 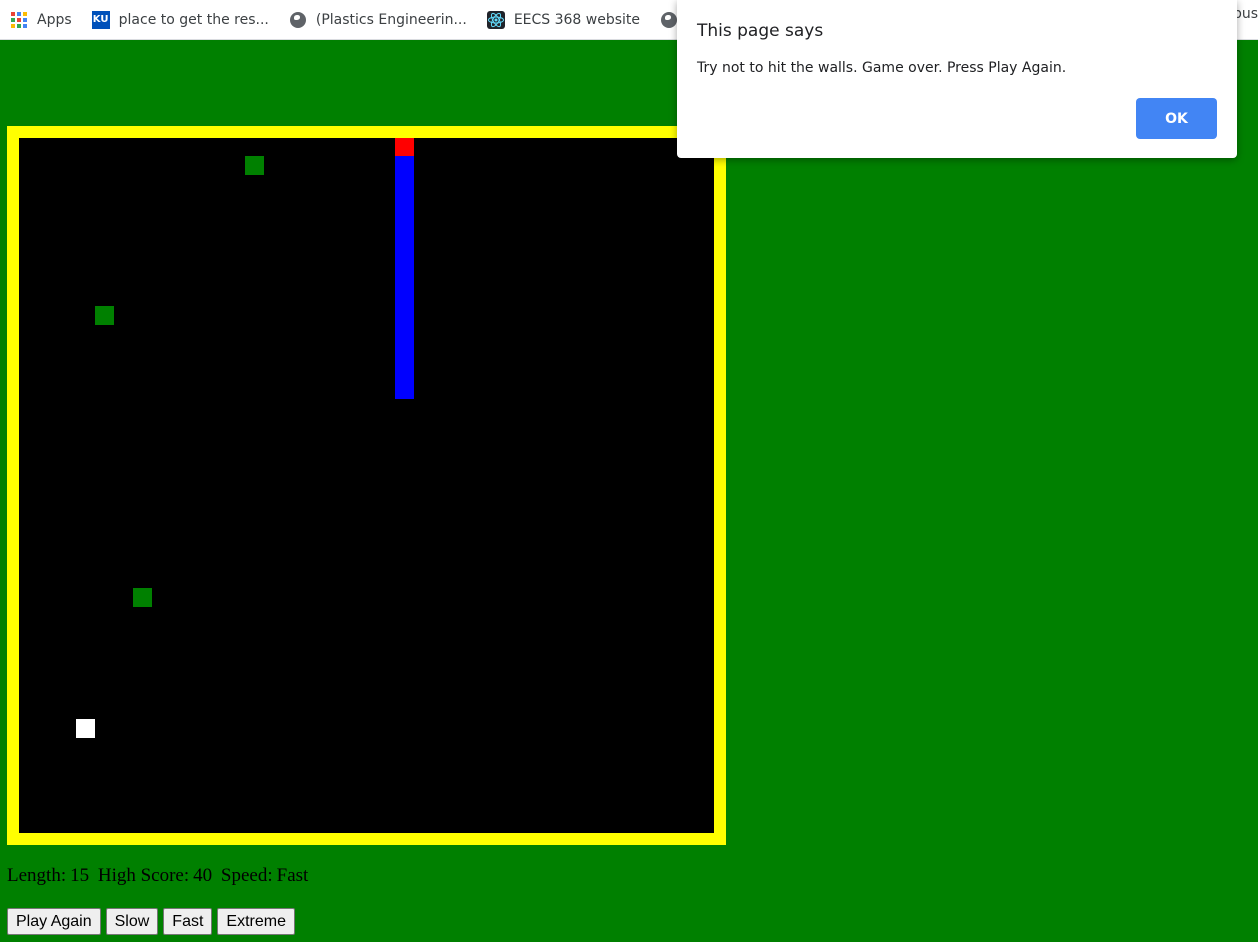 I want to click on status-line: Length: 15 High Score: 40 Speed: Fast, so click(x=159, y=876).